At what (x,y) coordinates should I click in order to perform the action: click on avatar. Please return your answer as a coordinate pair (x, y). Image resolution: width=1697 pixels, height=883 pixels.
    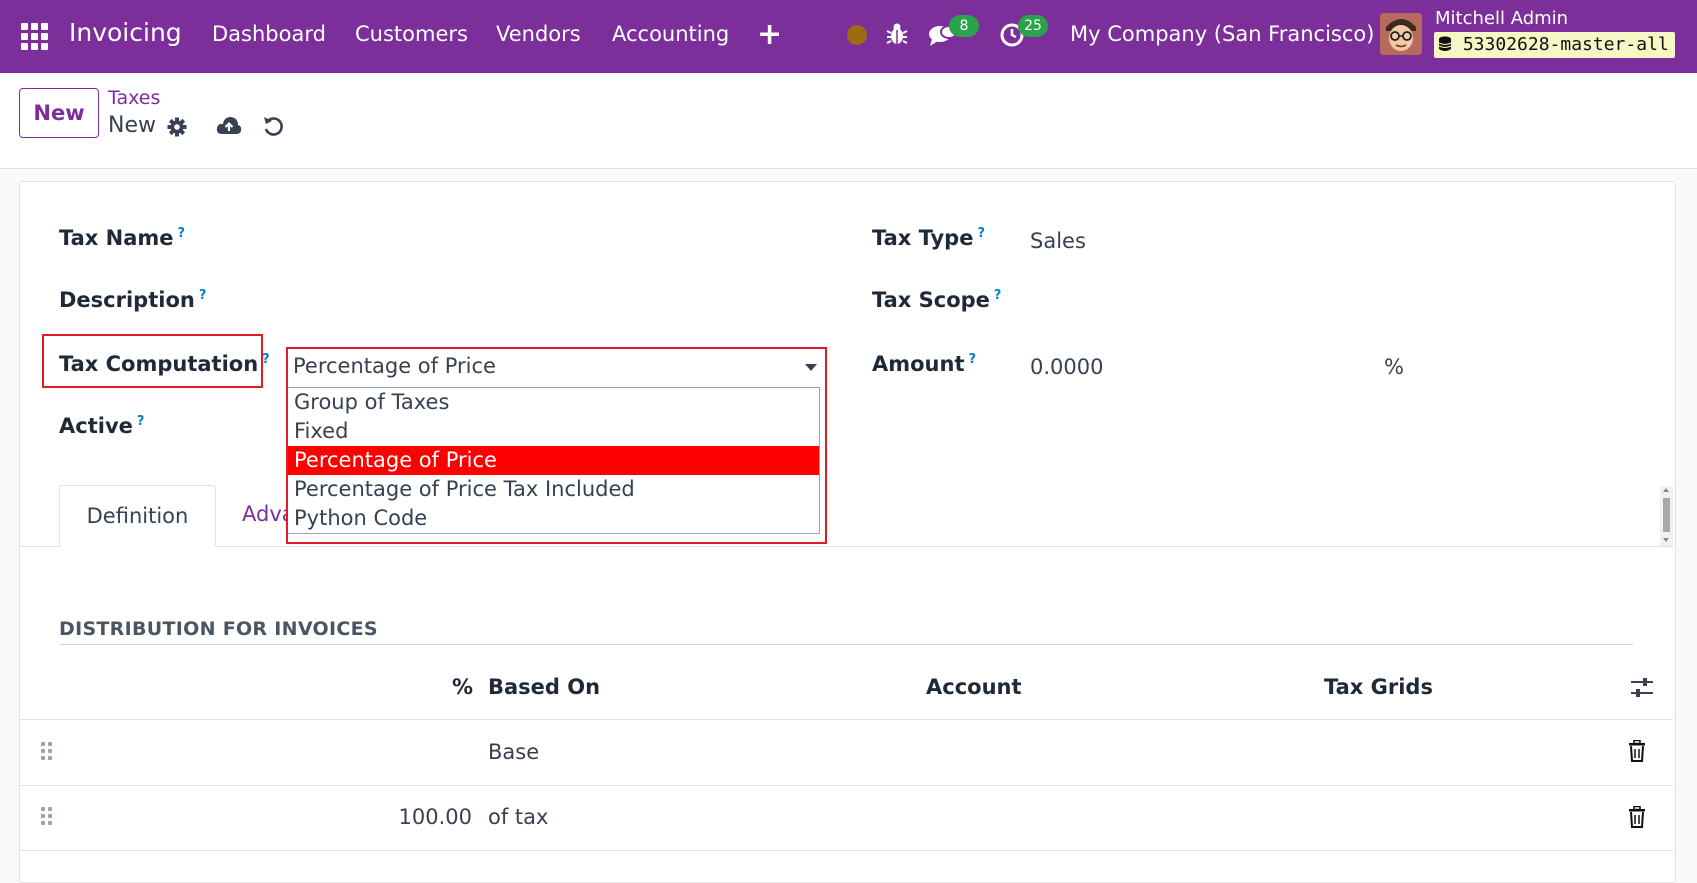
    Looking at the image, I should click on (1401, 34).